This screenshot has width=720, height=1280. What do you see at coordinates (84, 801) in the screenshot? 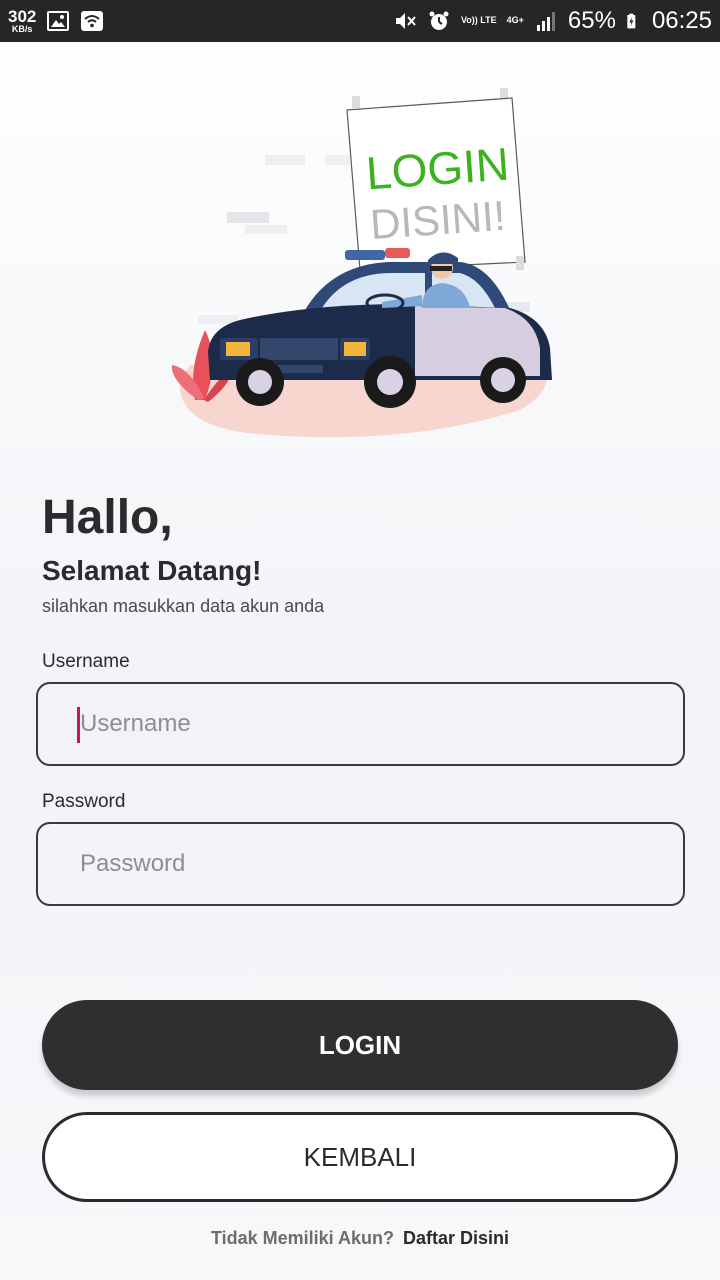
I see `password-label: Password` at bounding box center [84, 801].